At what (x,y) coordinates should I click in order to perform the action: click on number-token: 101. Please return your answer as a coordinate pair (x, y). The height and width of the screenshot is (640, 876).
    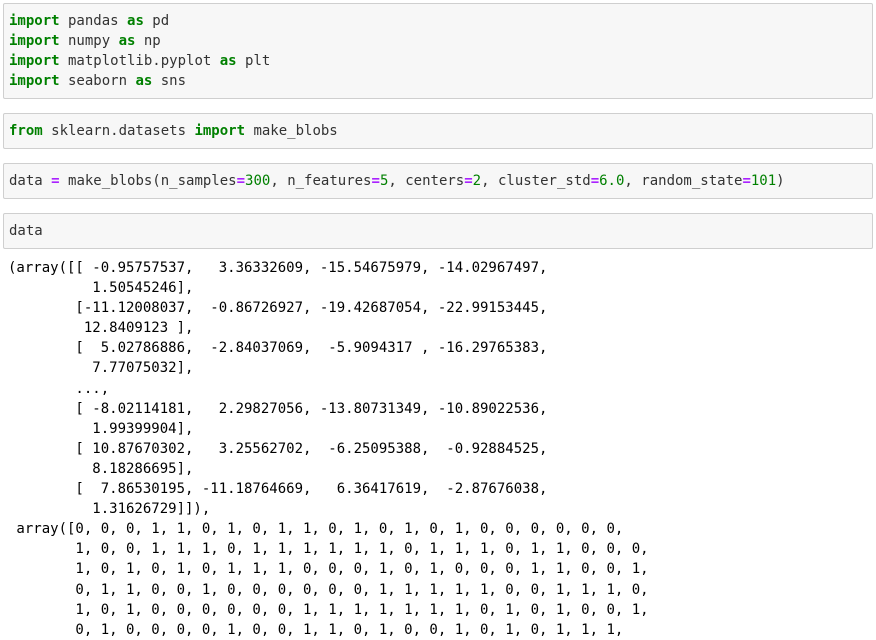
    Looking at the image, I should click on (763, 181).